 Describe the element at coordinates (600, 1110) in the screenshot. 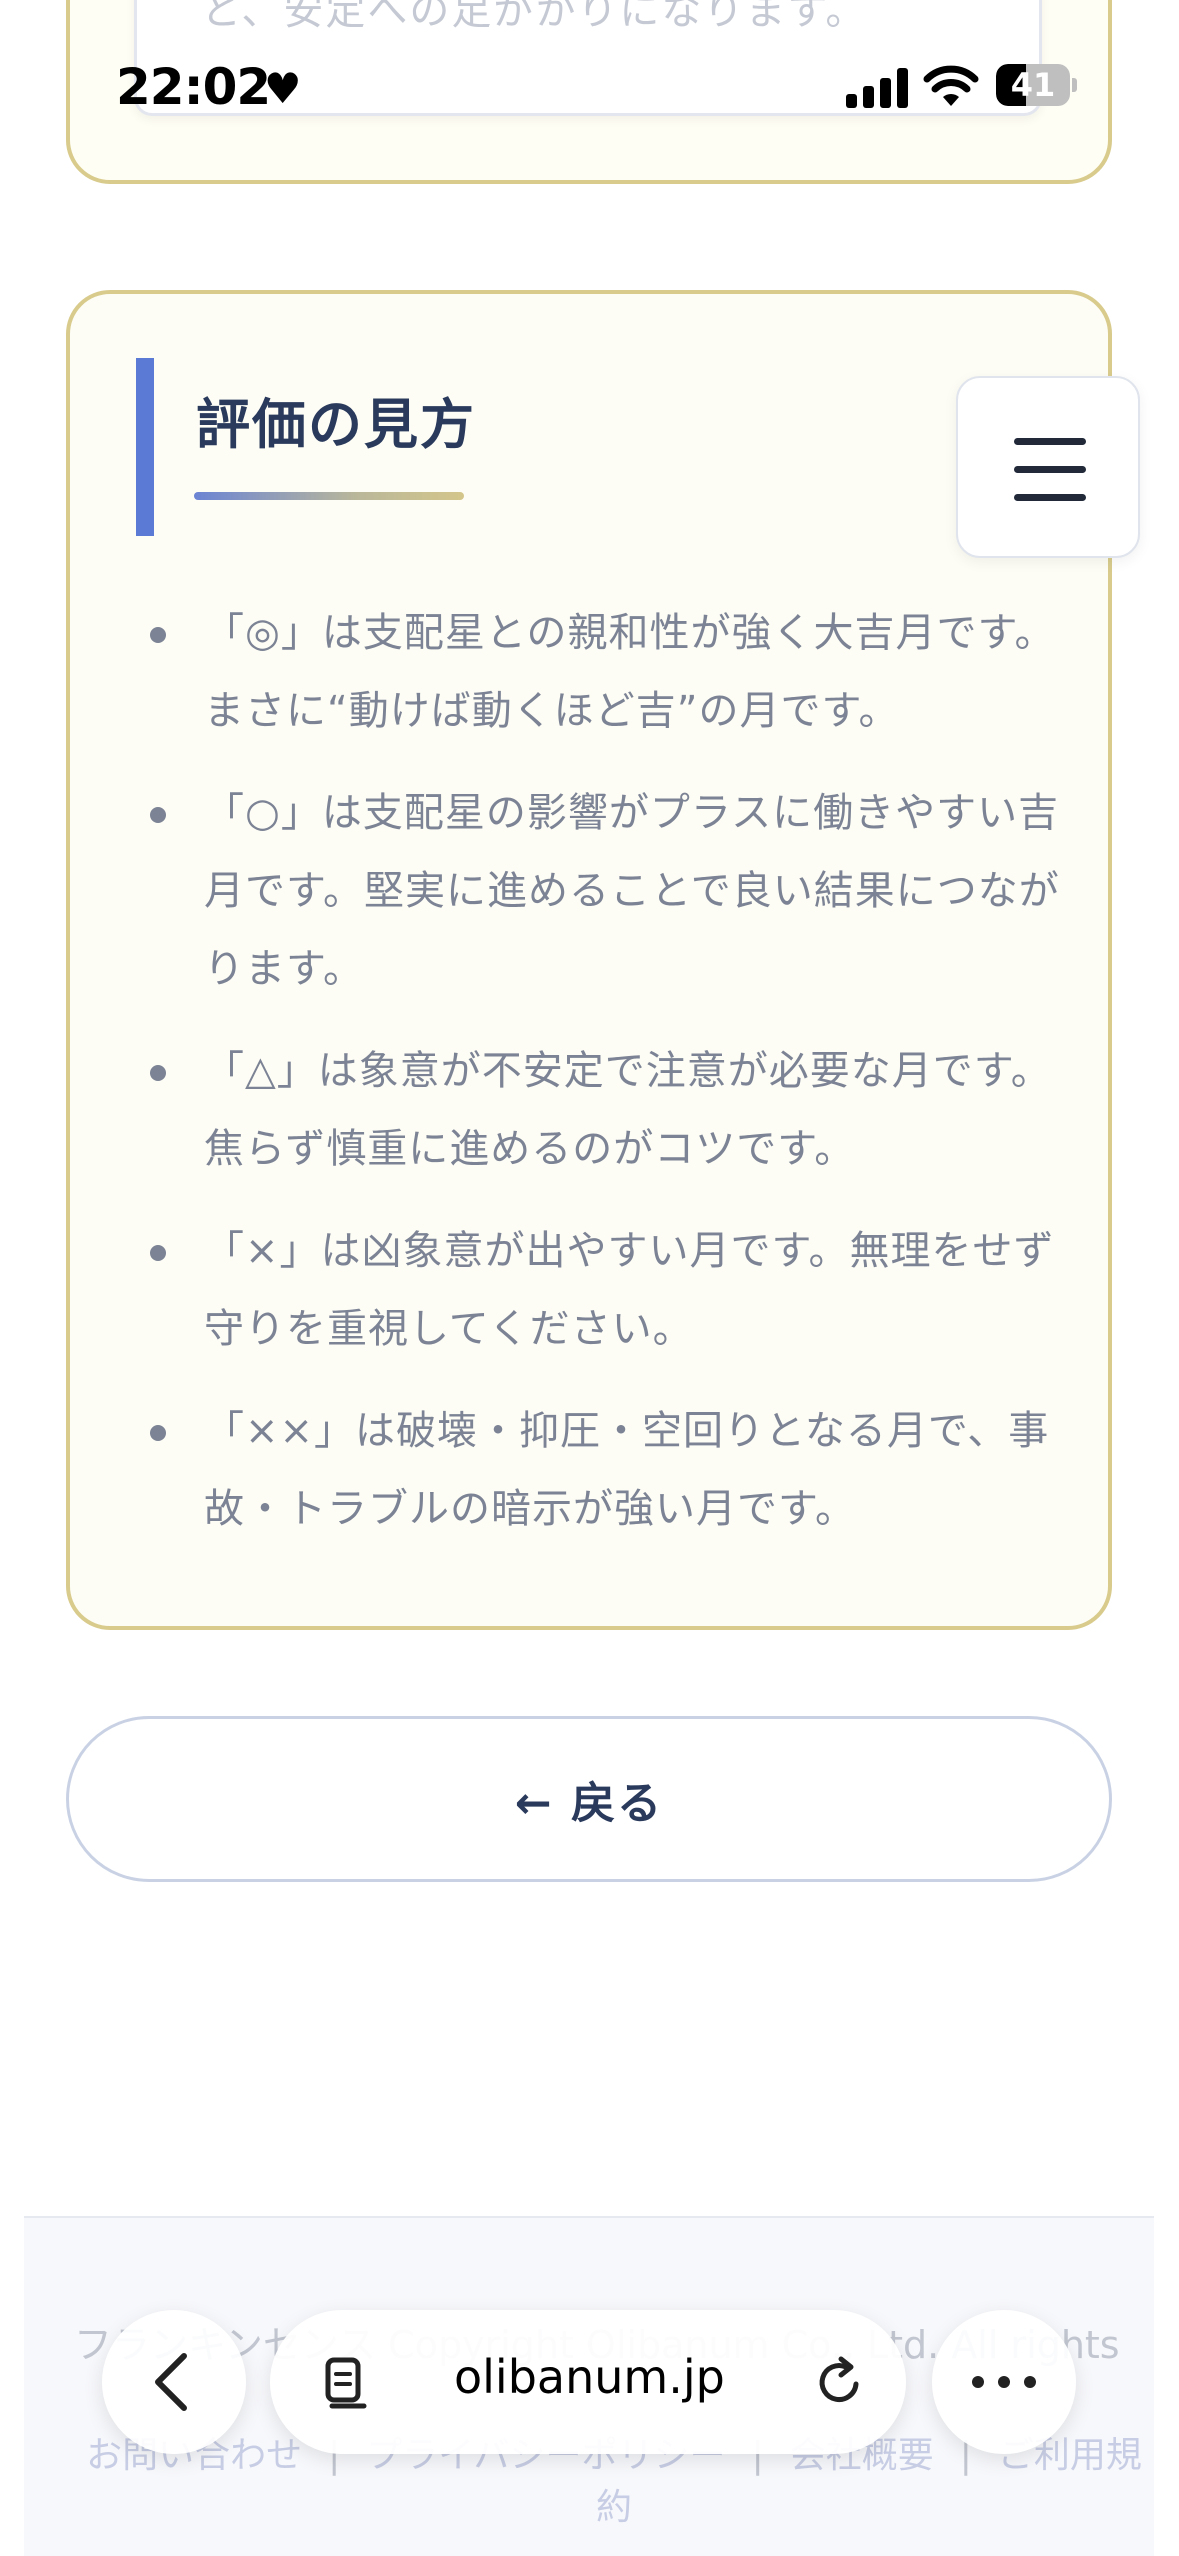

I see `list-item: 「△」は象意が不安定で注意が必要な月です。焦らず慎重に進めるのがコツです。` at that location.